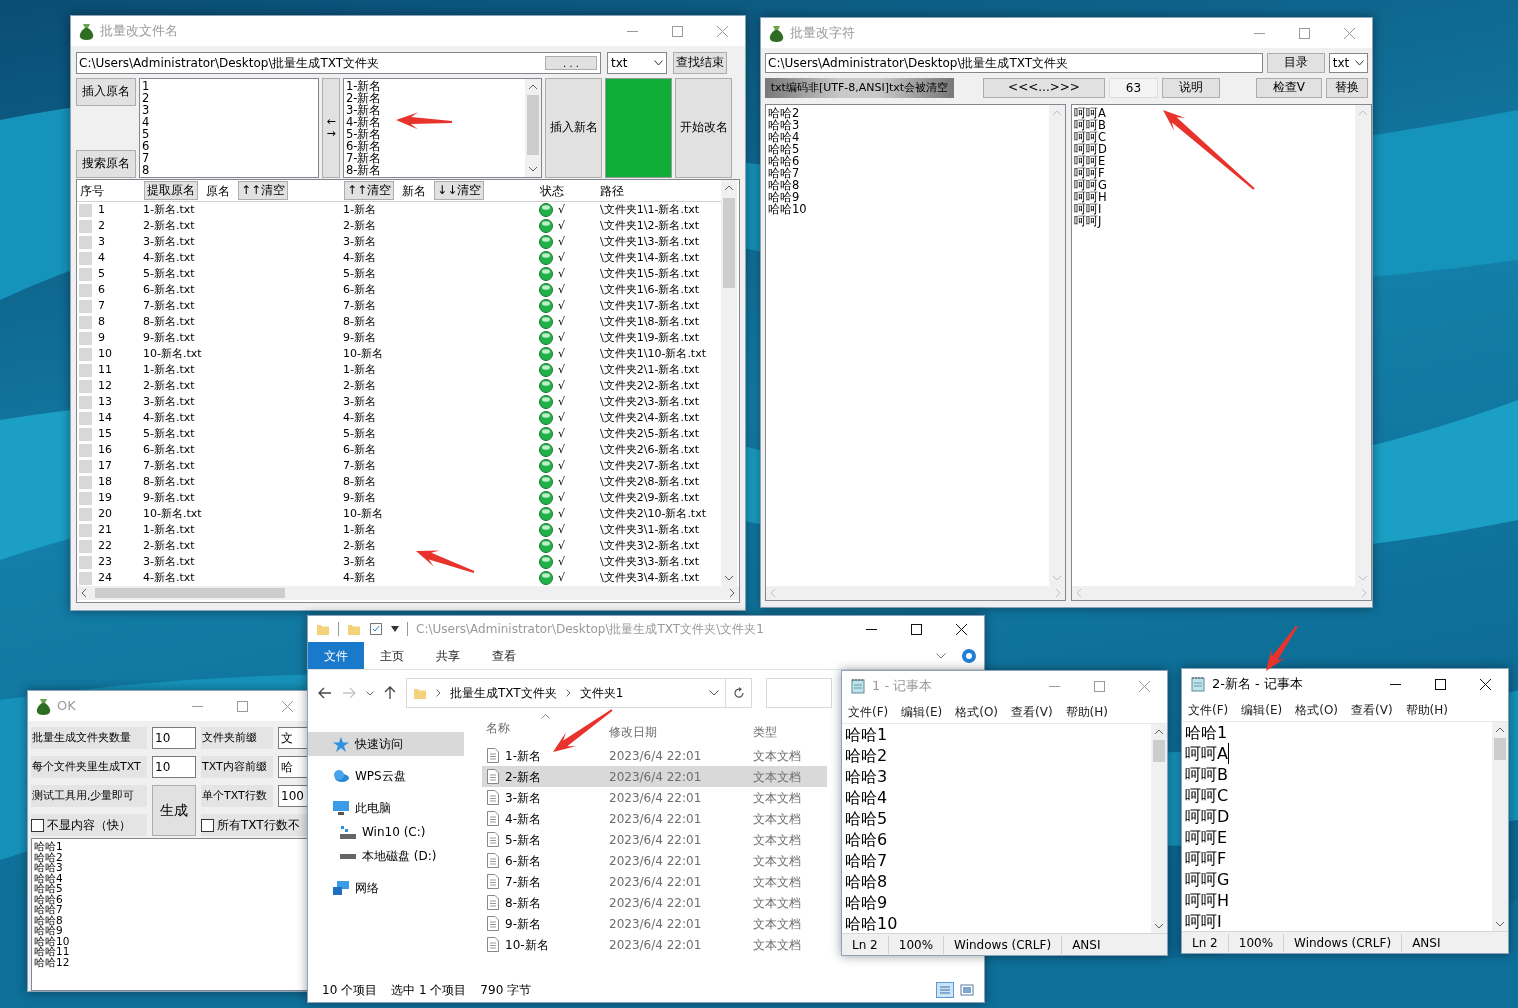  I want to click on clear-button: ↓↓清空, so click(459, 190).